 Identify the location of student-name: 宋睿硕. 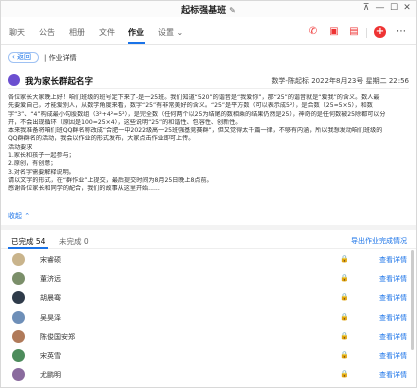
(50, 260).